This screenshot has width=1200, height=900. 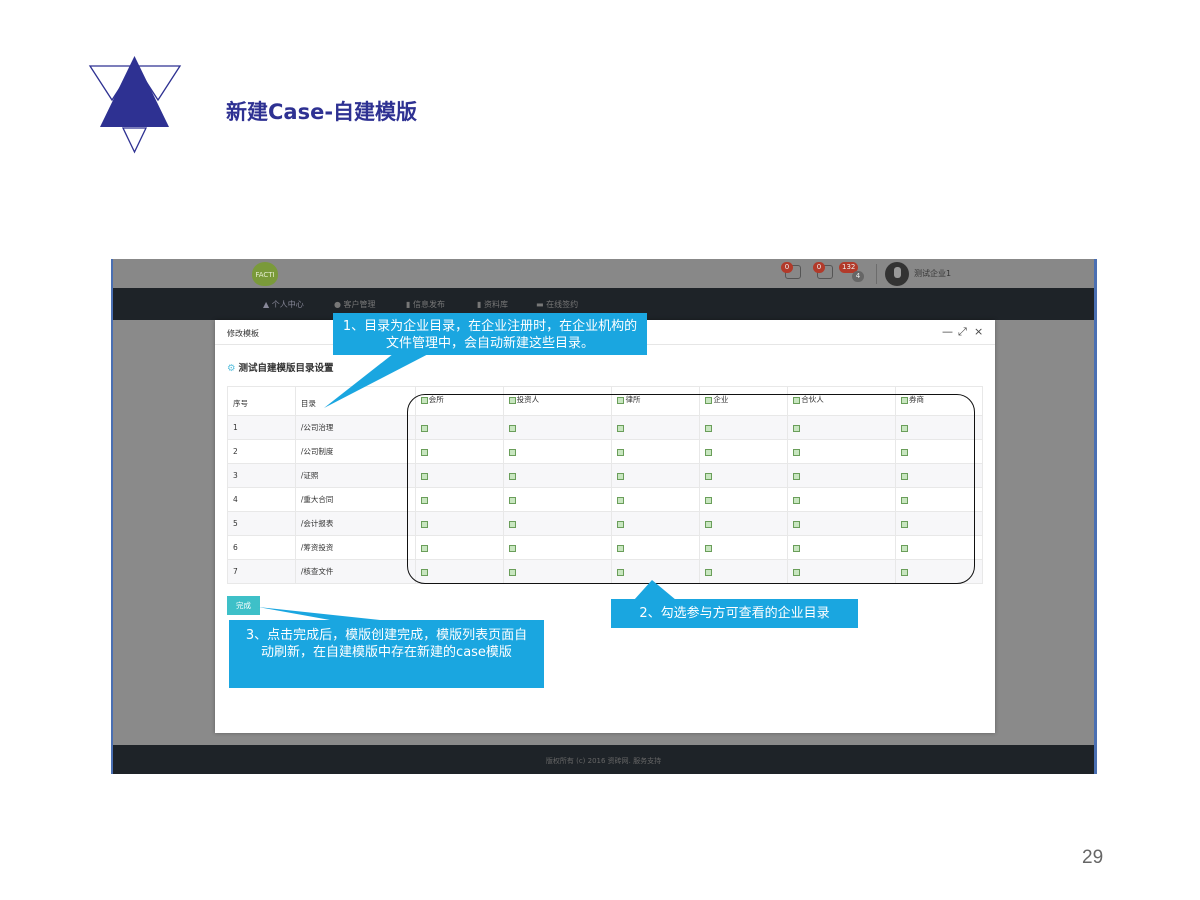 What do you see at coordinates (355, 523) in the screenshot?
I see `row-directory: /会计报表` at bounding box center [355, 523].